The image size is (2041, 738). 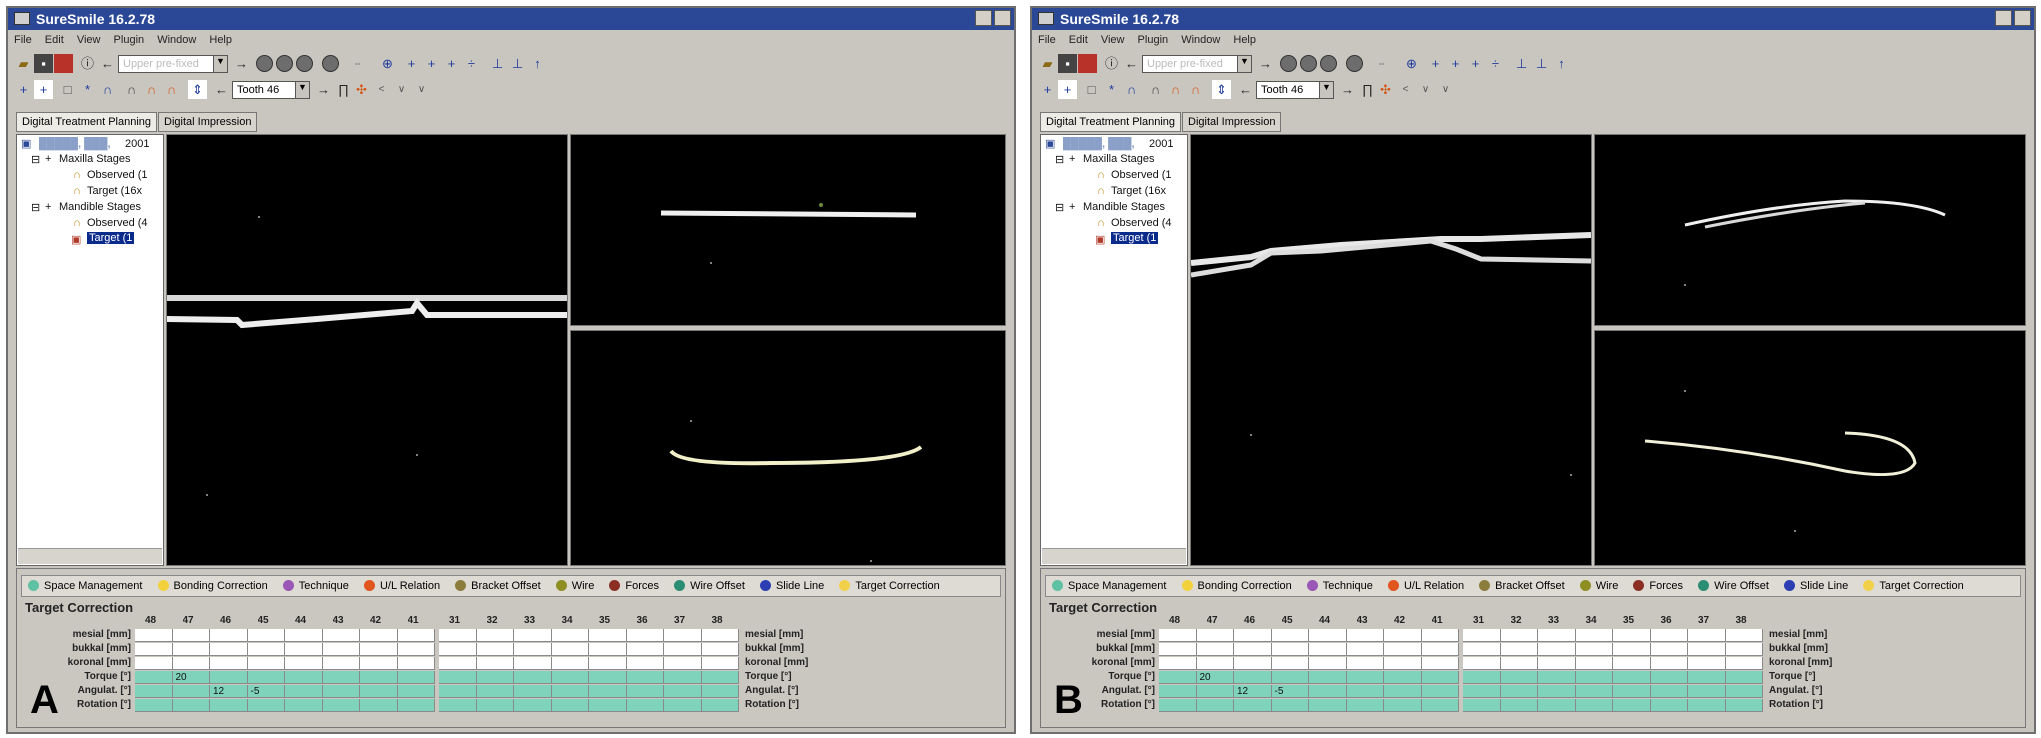 I want to click on plus-move-icon-4: ÷, so click(x=471, y=63).